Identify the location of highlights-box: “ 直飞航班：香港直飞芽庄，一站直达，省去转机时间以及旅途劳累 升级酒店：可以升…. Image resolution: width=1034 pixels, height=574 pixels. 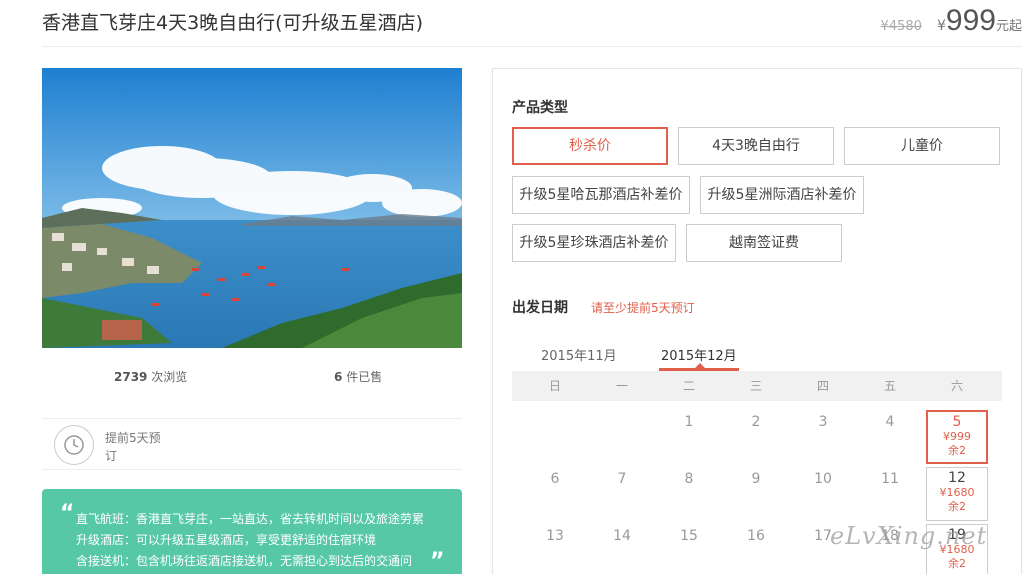
(252, 531).